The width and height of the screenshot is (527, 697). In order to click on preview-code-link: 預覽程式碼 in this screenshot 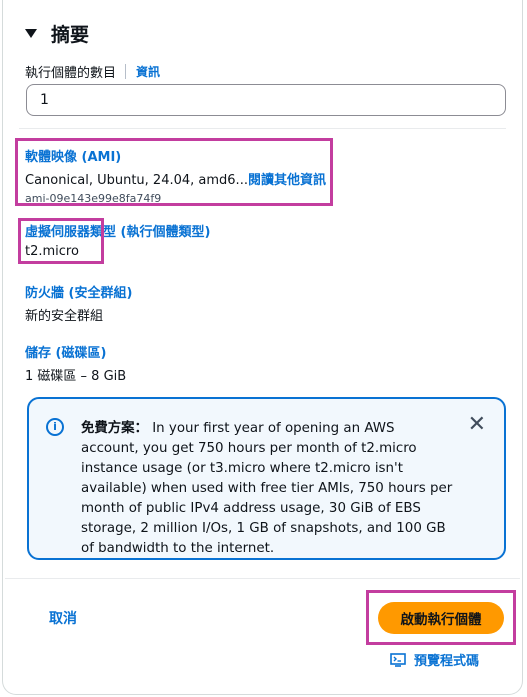, I will do `click(434, 659)`.